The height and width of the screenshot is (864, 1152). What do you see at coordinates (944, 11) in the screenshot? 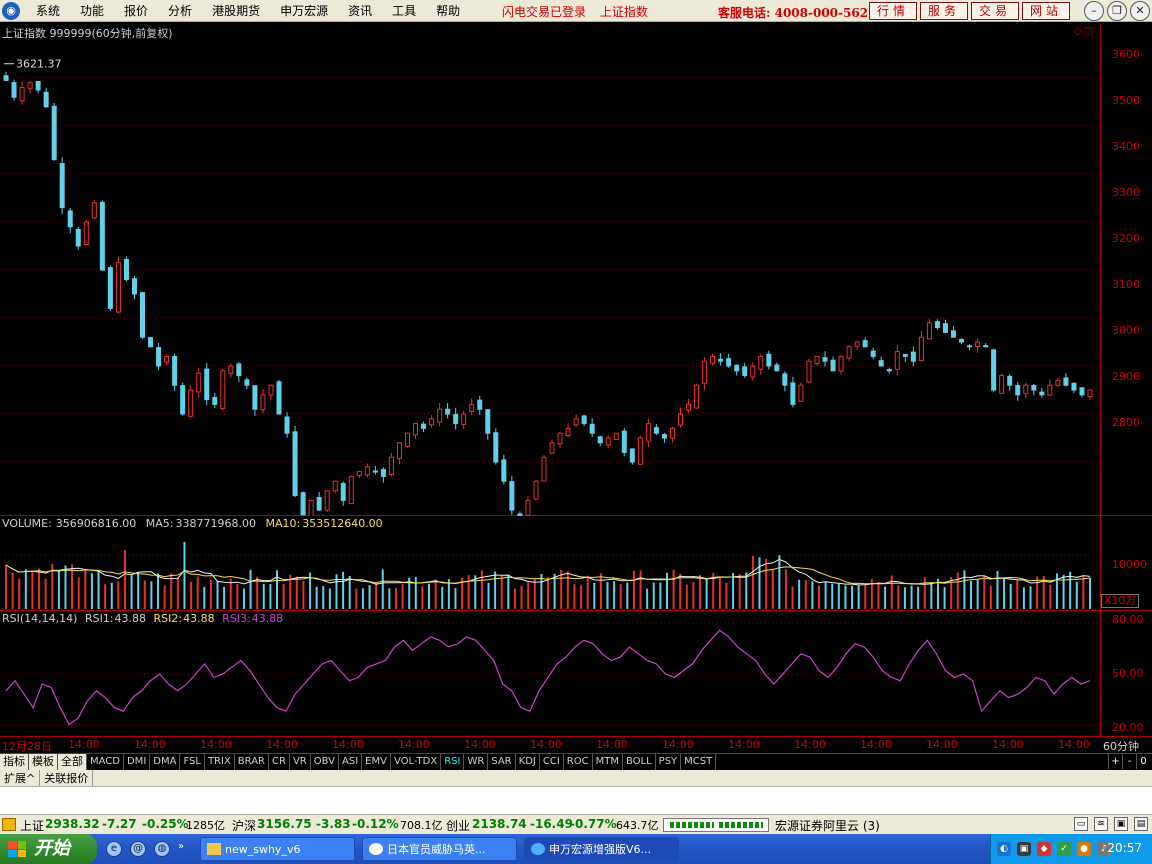
I see `service-button: 服务` at bounding box center [944, 11].